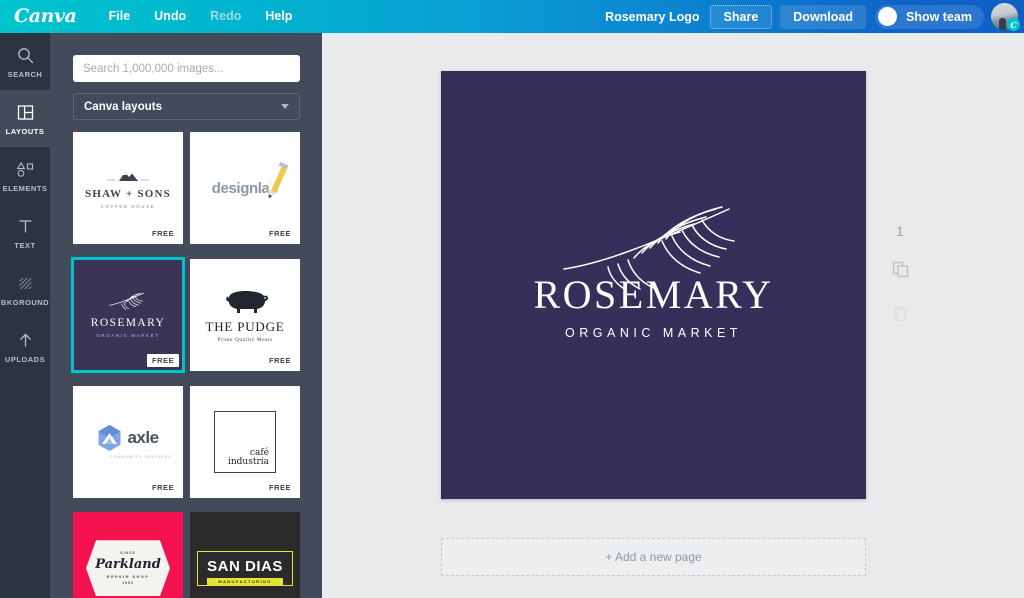 The width and height of the screenshot is (1024, 598). What do you see at coordinates (245, 581) in the screenshot?
I see `thumbnail-subtitle: MANUFACTURING` at bounding box center [245, 581].